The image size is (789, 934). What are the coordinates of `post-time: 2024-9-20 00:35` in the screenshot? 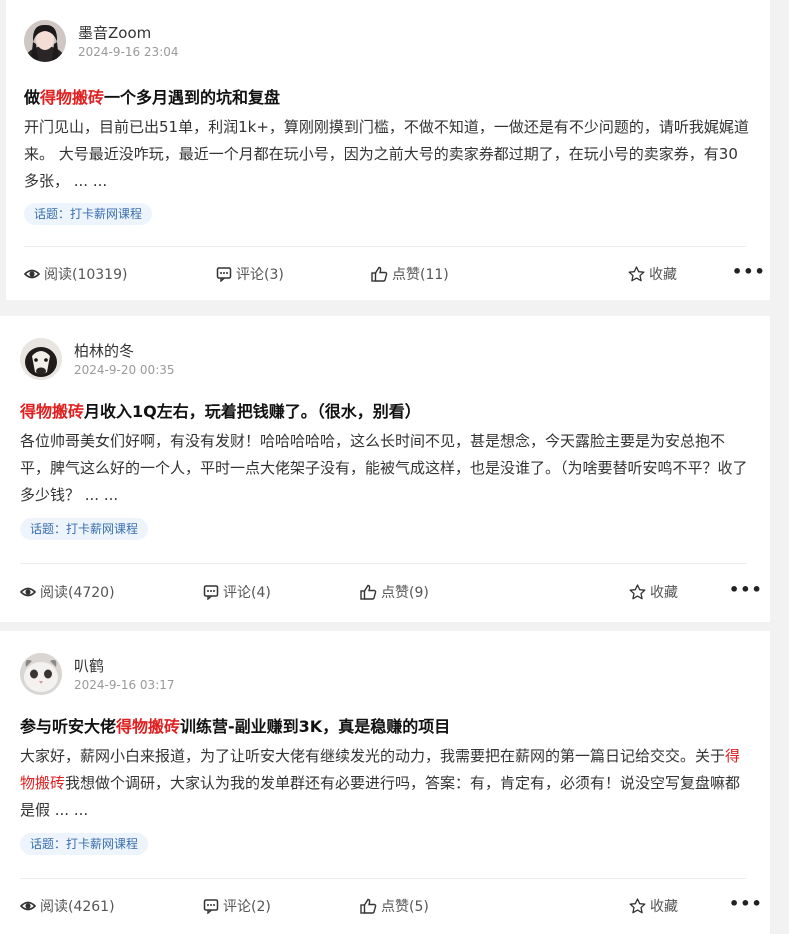 It's located at (124, 370).